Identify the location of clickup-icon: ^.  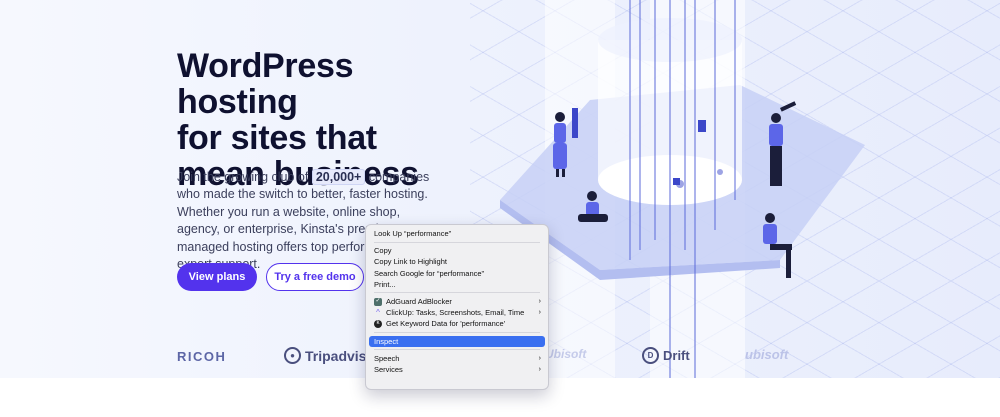
(378, 313).